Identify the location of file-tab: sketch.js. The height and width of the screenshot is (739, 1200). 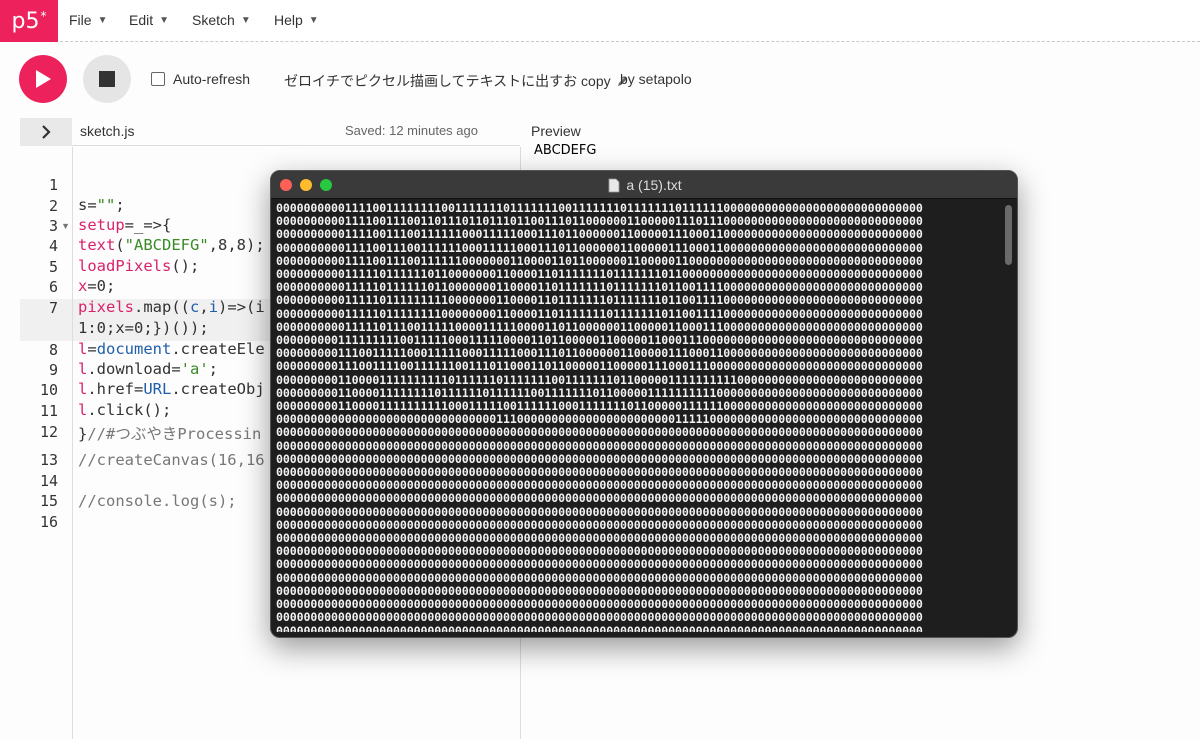
(107, 131).